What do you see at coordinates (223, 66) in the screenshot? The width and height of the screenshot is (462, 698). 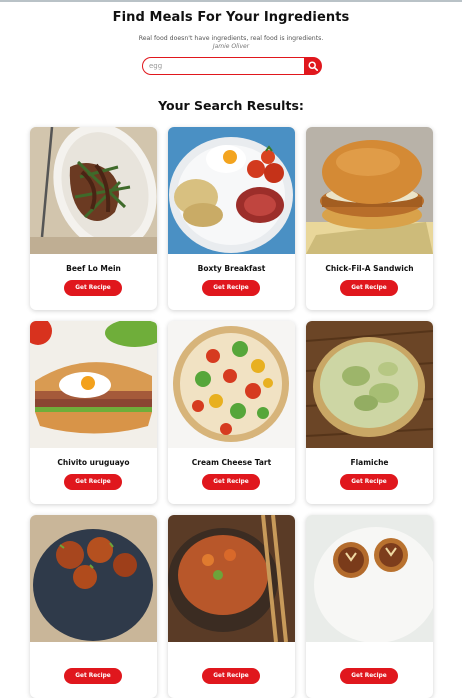 I see `search-input` at bounding box center [223, 66].